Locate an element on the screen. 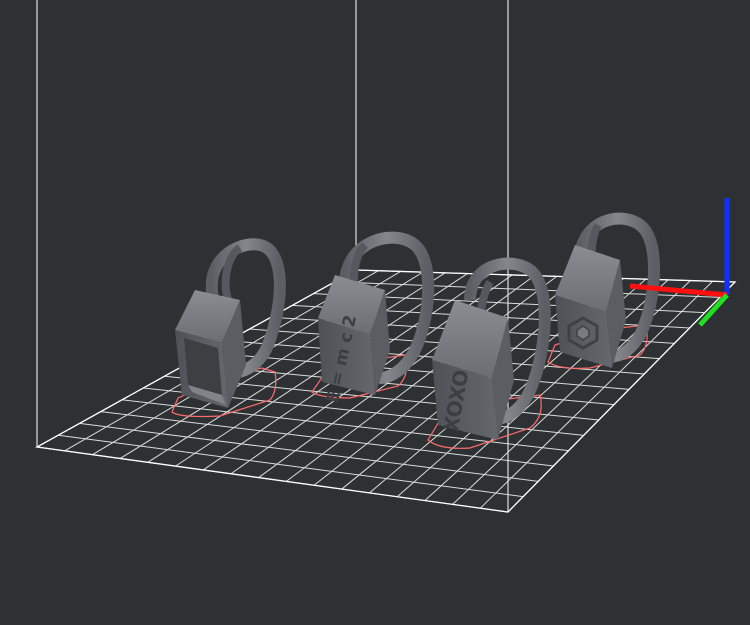 Image resolution: width=750 pixels, height=625 pixels. ring-2: E = m c 2 is located at coordinates (376, 318).